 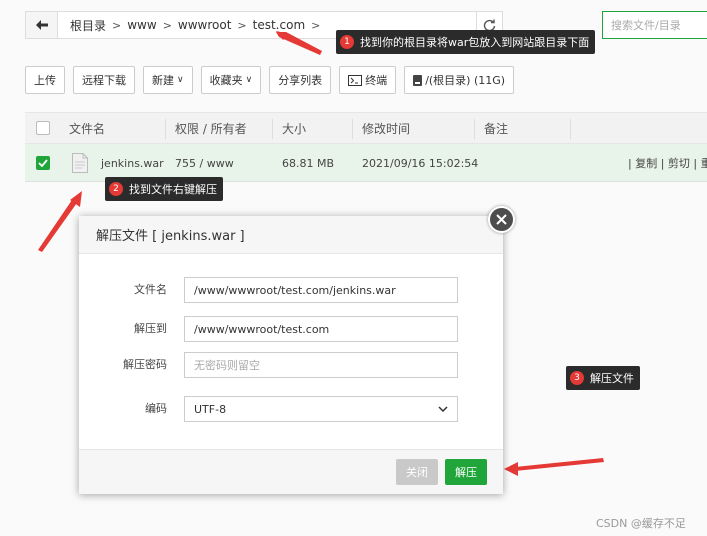 What do you see at coordinates (420, 163) in the screenshot?
I see `file-modified: 2021/09/16 15:02:54` at bounding box center [420, 163].